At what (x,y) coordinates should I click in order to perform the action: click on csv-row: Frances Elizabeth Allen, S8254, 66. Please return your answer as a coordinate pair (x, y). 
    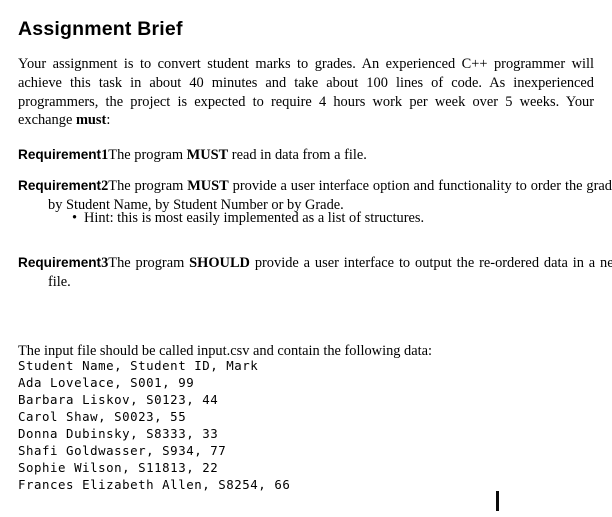
    Looking at the image, I should click on (154, 484).